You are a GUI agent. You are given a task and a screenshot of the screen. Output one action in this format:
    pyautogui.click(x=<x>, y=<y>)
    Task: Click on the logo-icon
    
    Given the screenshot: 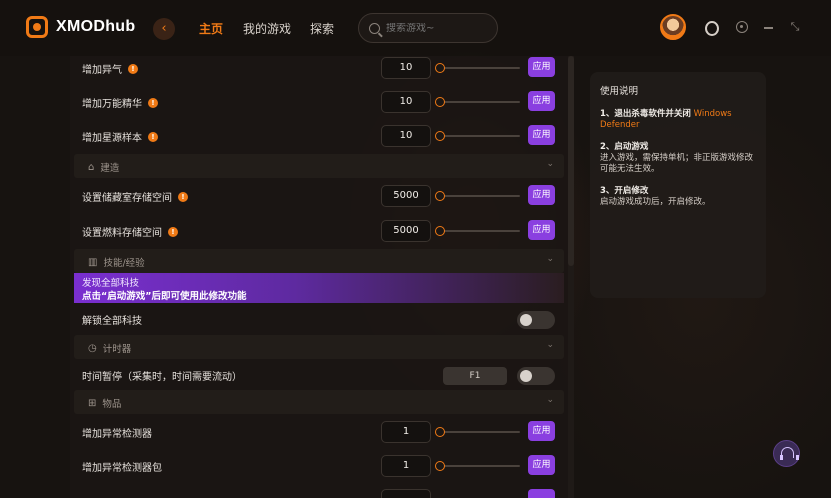 What is the action you would take?
    pyautogui.click(x=37, y=27)
    